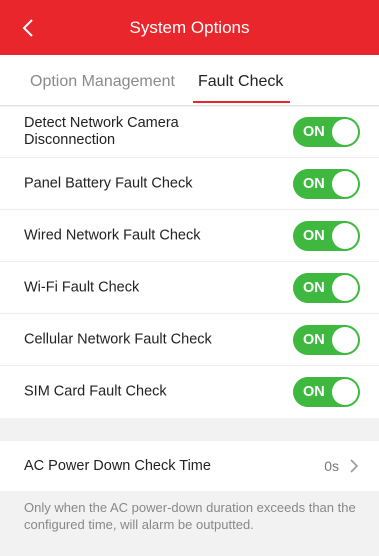 The width and height of the screenshot is (379, 556). I want to click on fault-check-label: Detect Network Camera Disconnection, so click(101, 131).